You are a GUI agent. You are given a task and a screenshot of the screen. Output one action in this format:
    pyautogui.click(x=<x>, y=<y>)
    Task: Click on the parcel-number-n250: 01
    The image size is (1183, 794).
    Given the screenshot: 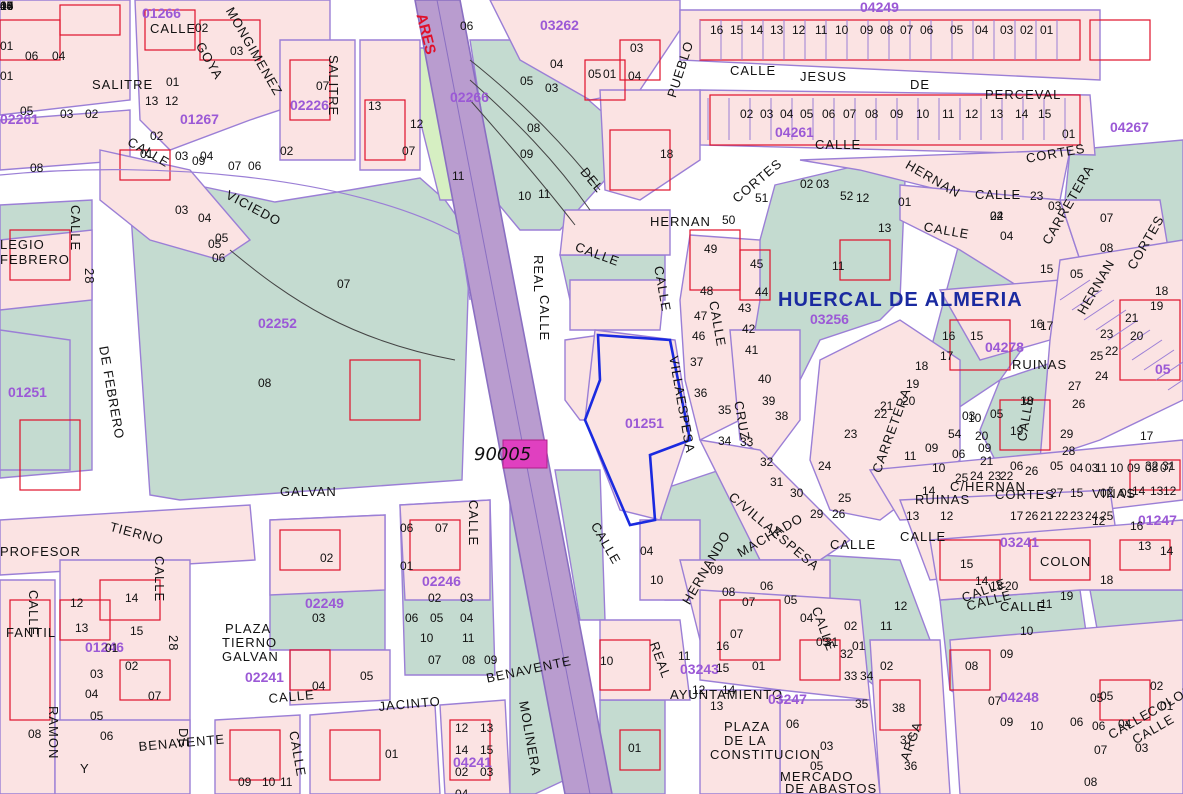 What is the action you would take?
    pyautogui.click(x=407, y=566)
    